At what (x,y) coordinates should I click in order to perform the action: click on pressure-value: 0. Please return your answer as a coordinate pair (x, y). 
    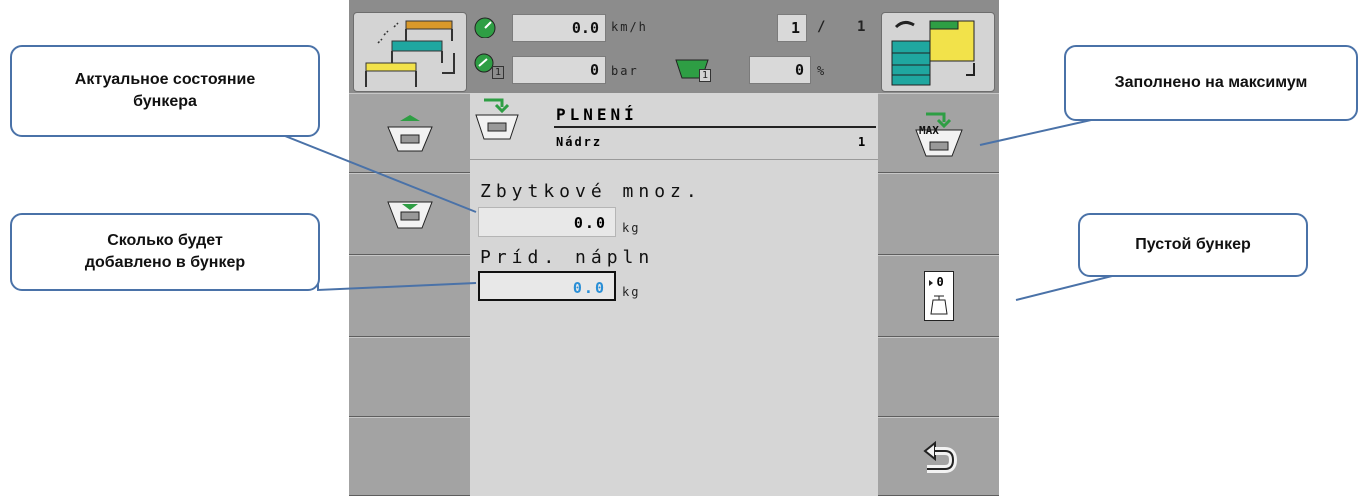
    Looking at the image, I should click on (559, 70).